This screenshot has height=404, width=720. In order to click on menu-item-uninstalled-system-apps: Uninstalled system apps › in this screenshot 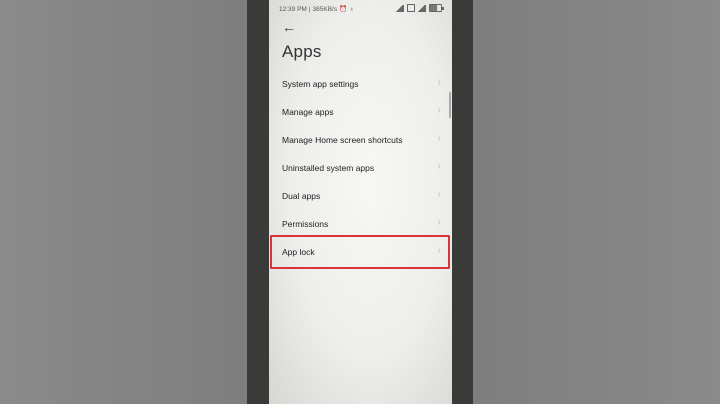, I will do `click(360, 168)`.